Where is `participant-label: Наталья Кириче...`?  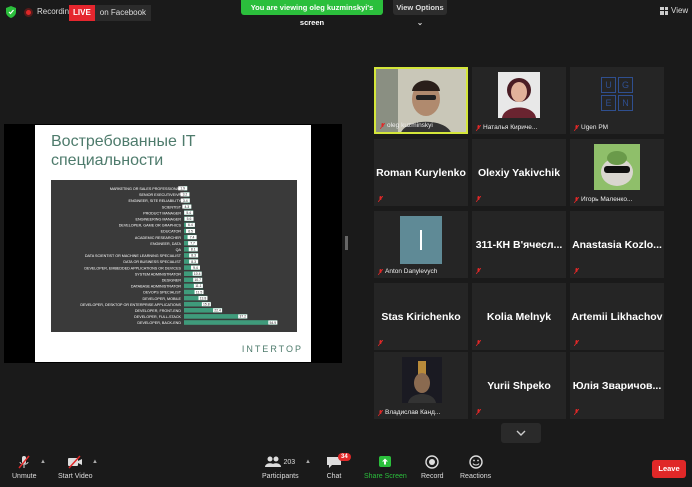
participant-label: Наталья Кириче... is located at coordinates (506, 127).